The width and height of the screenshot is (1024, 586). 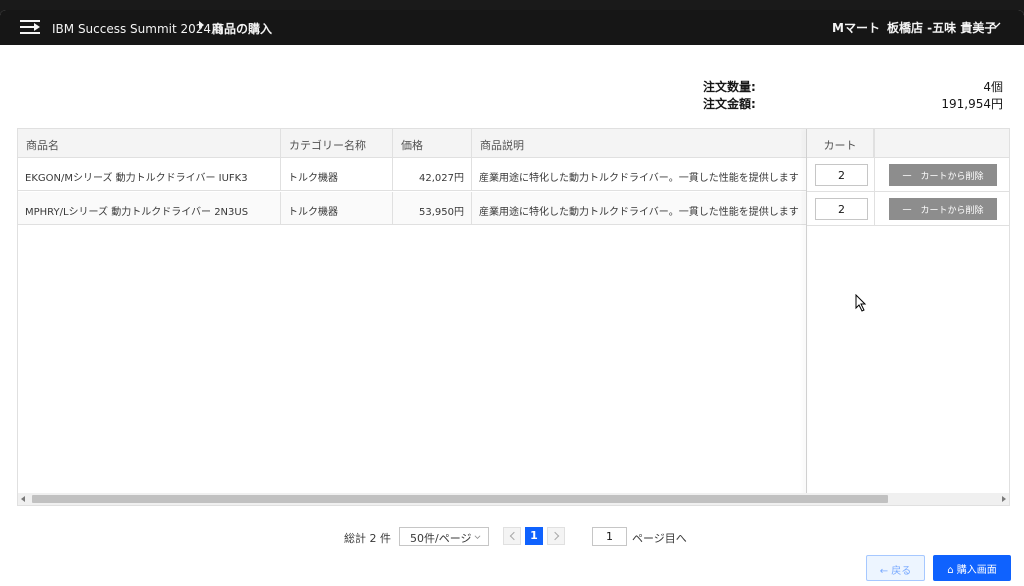 What do you see at coordinates (874, 177) in the screenshot?
I see `column-divider` at bounding box center [874, 177].